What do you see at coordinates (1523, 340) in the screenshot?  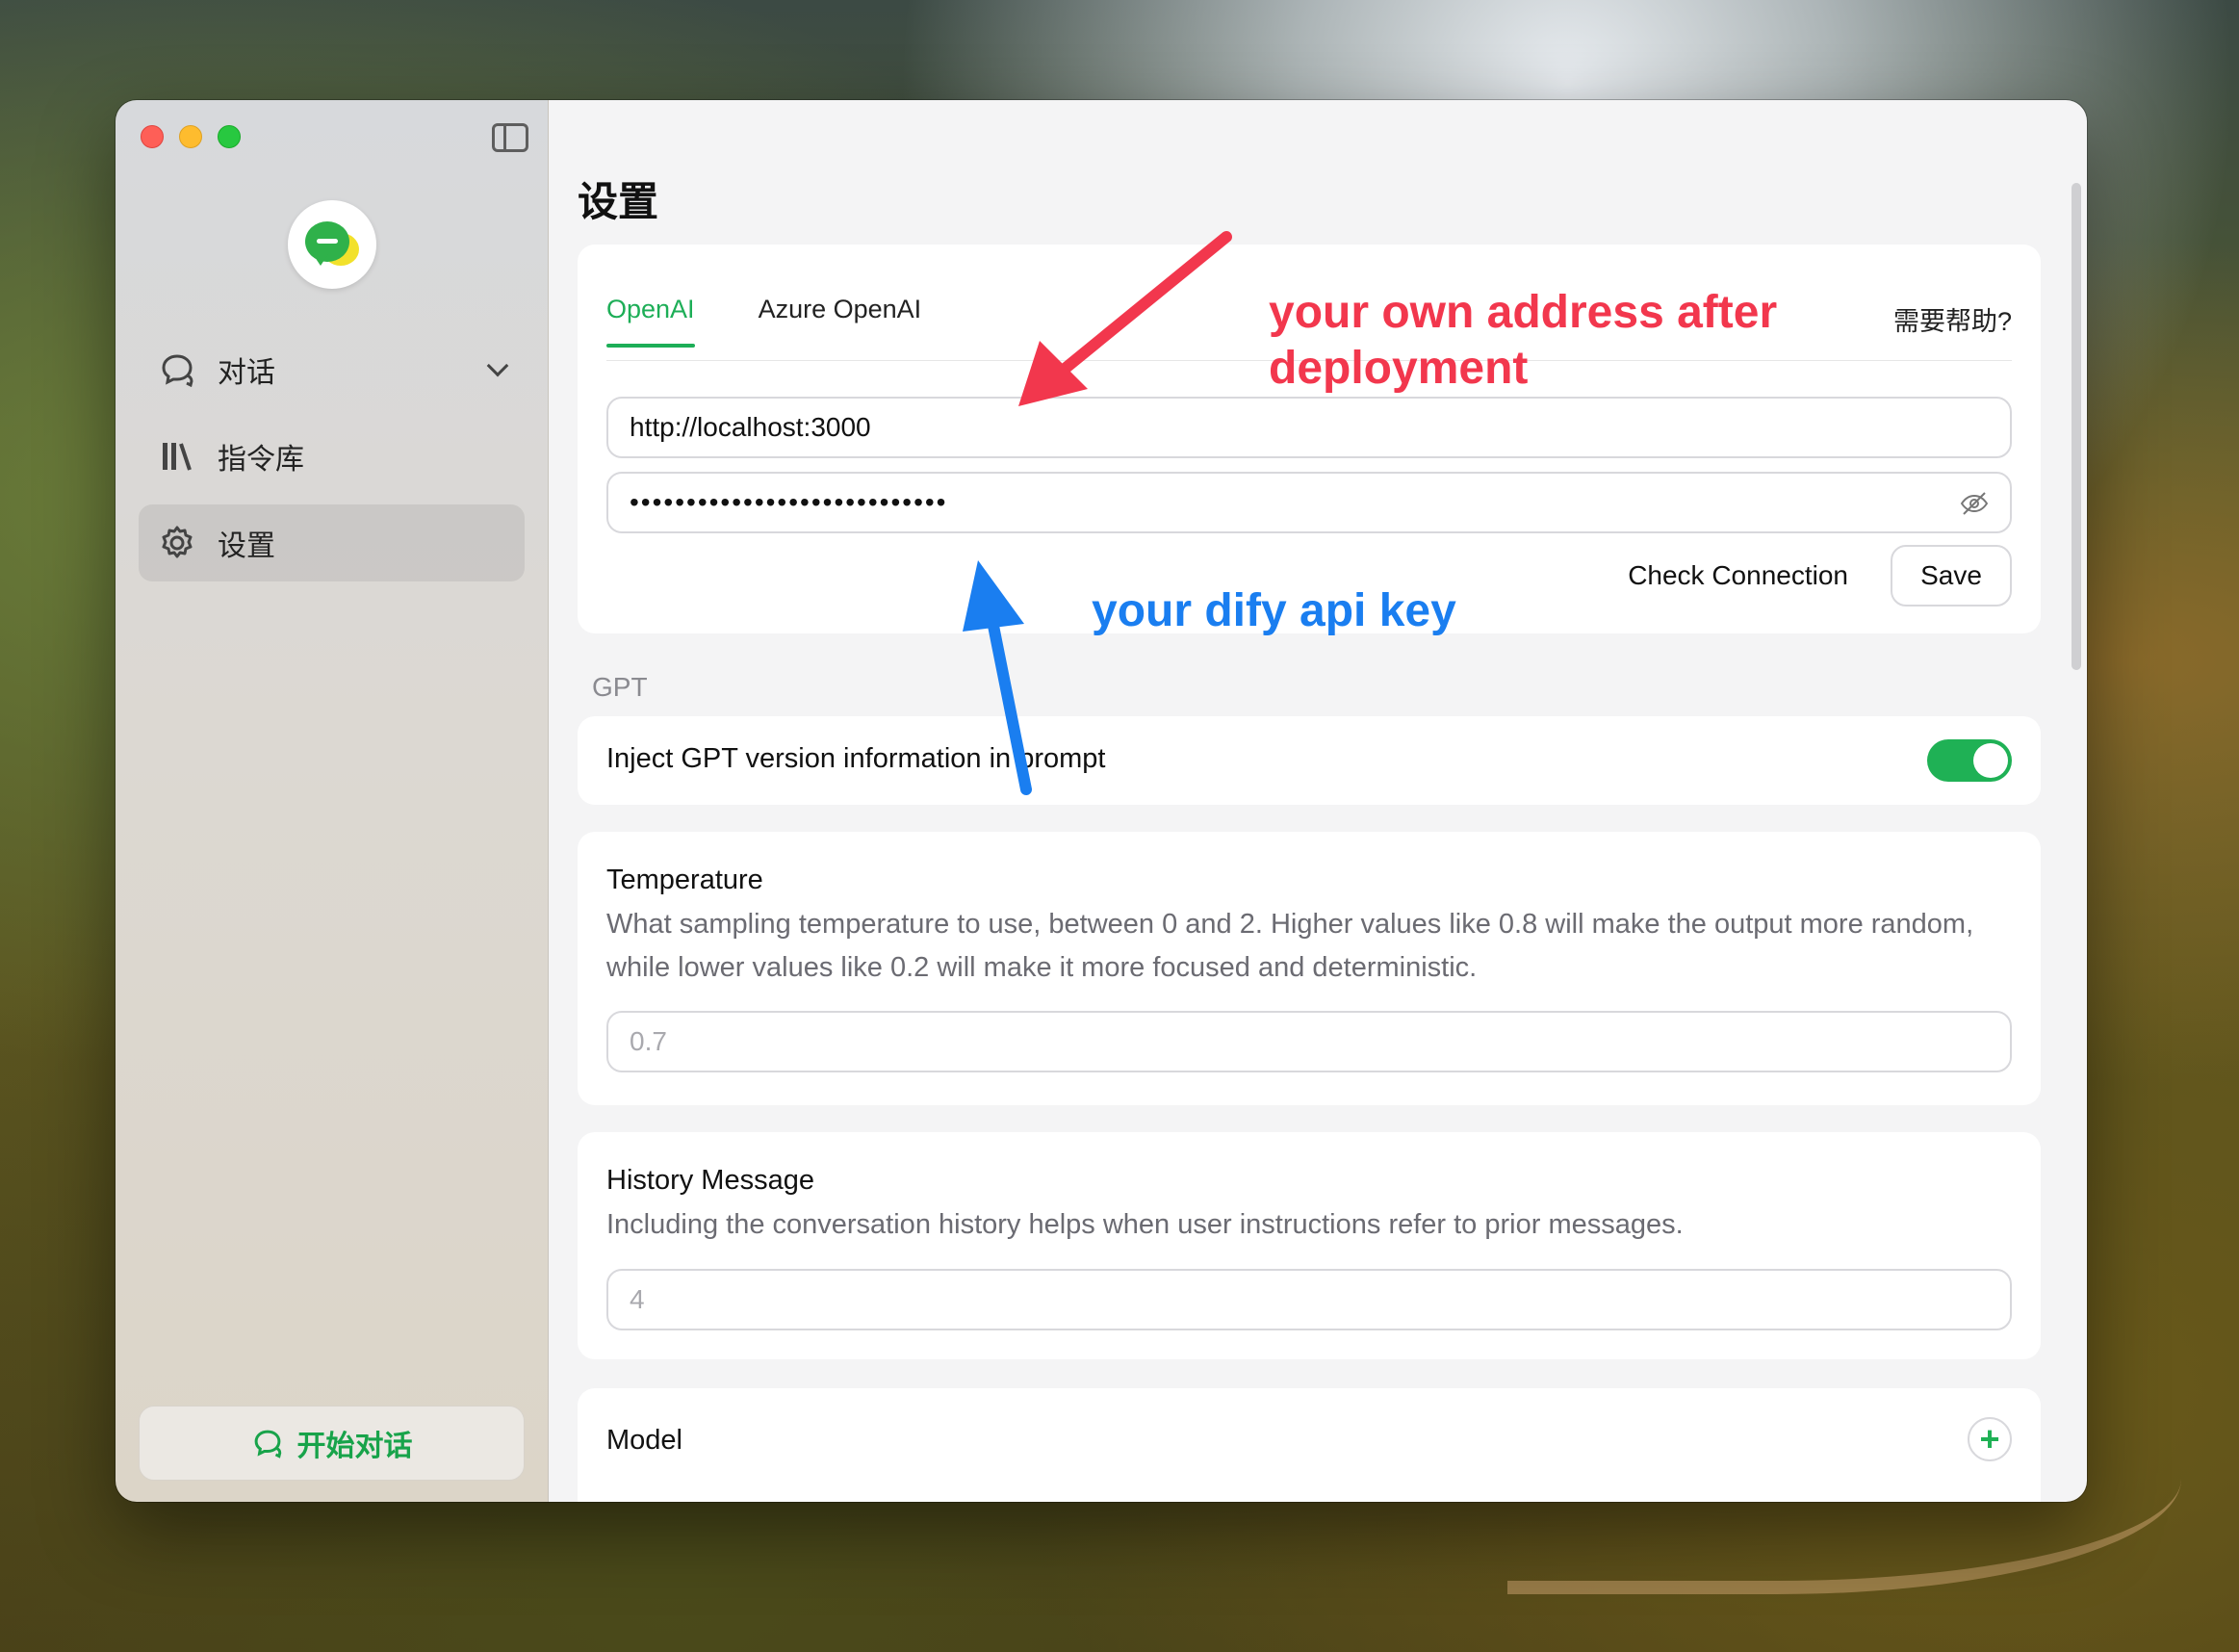 I see `annotation-address: your own address after deployment` at bounding box center [1523, 340].